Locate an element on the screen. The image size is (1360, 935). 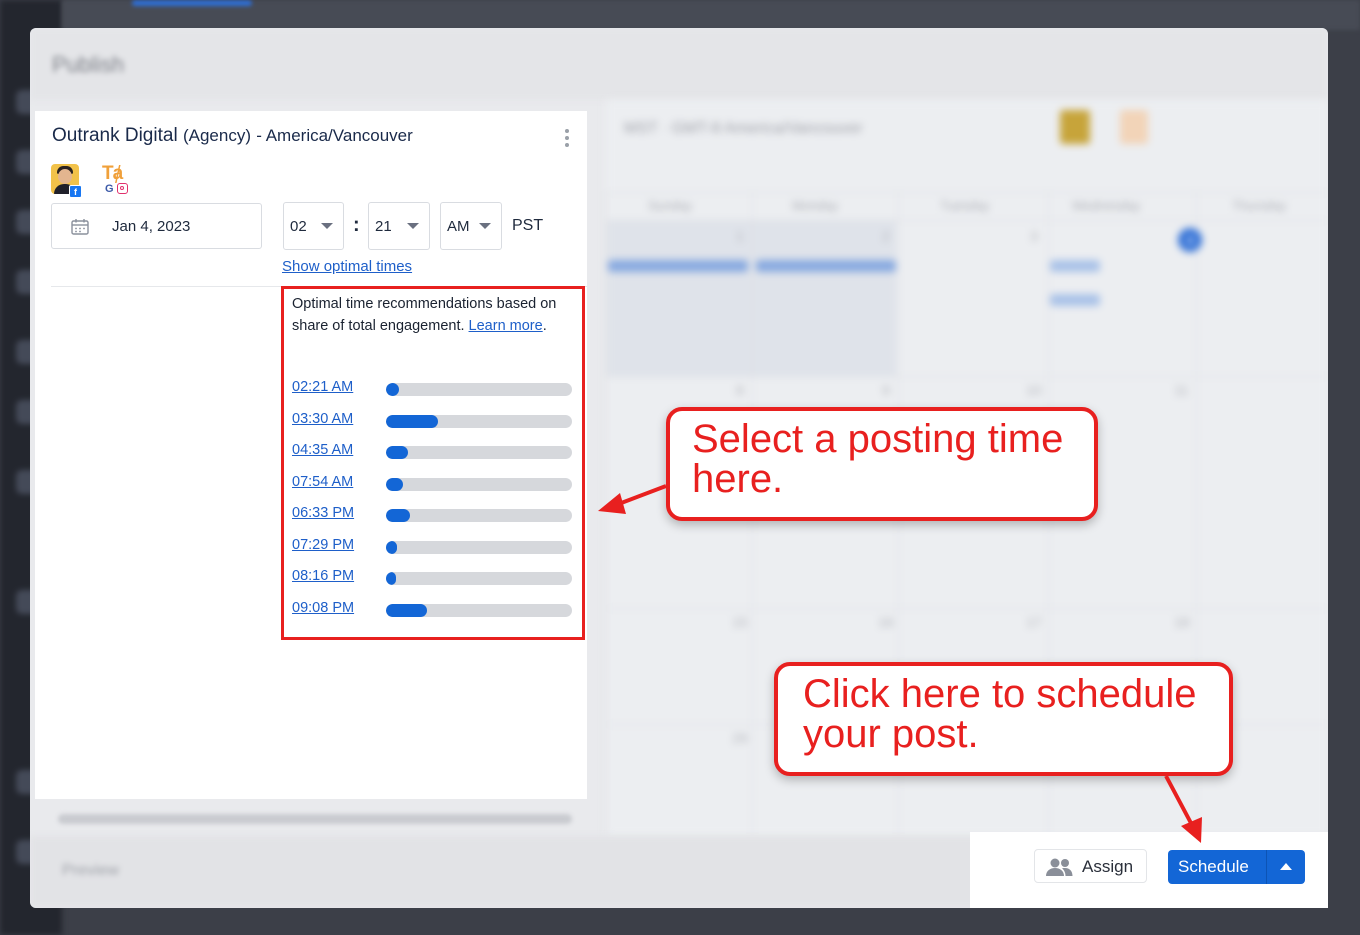
calendar-day-header: Wednesday is located at coordinates (1106, 205).